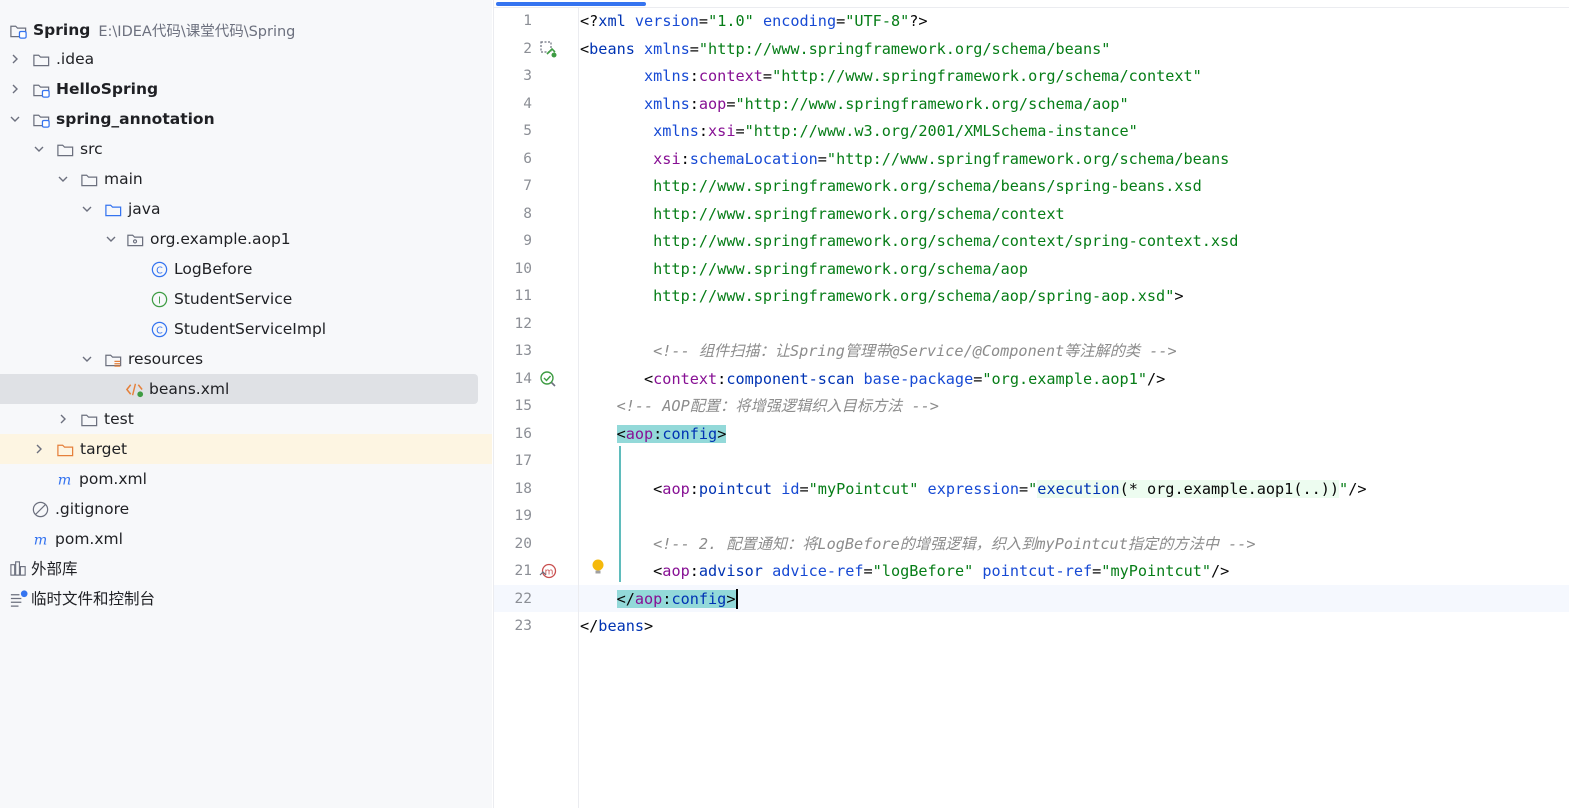 Image resolution: width=1569 pixels, height=808 pixels. What do you see at coordinates (246, 149) in the screenshot?
I see `tree-item-src: src` at bounding box center [246, 149].